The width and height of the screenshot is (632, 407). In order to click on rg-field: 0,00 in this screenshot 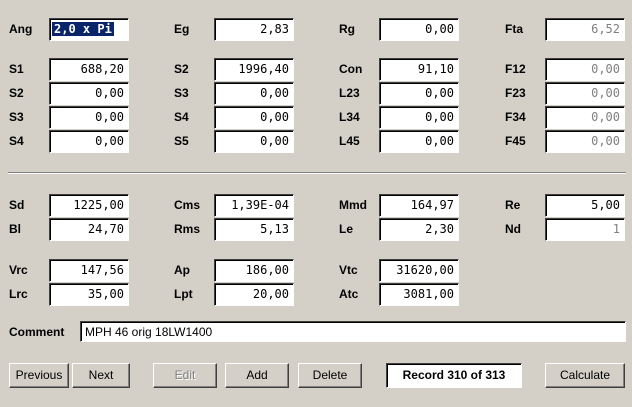, I will do `click(419, 29)`.